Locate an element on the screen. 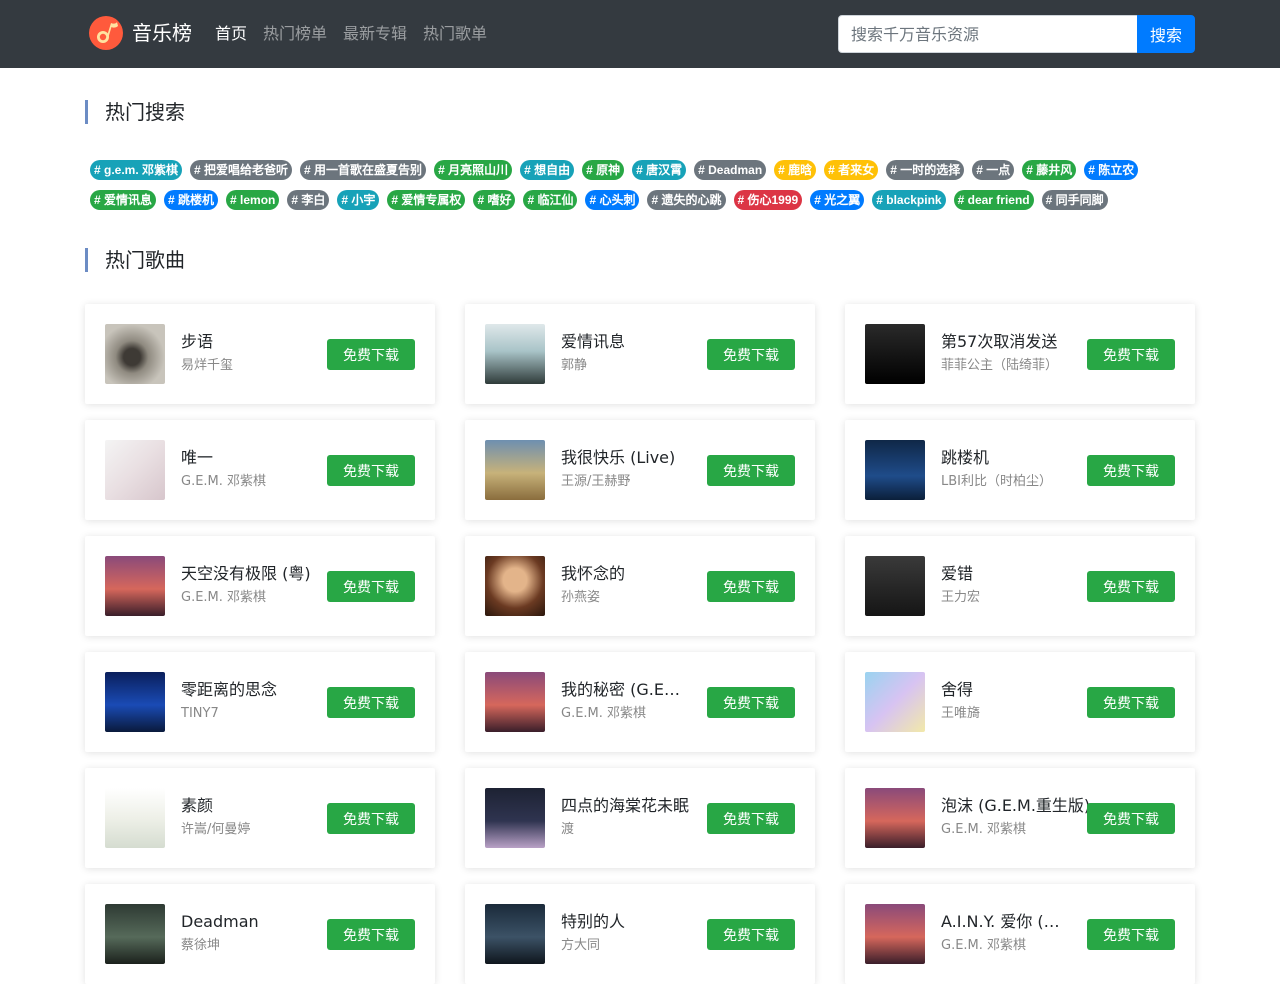  hot-search-tag: # 陈立农 is located at coordinates (1111, 170).